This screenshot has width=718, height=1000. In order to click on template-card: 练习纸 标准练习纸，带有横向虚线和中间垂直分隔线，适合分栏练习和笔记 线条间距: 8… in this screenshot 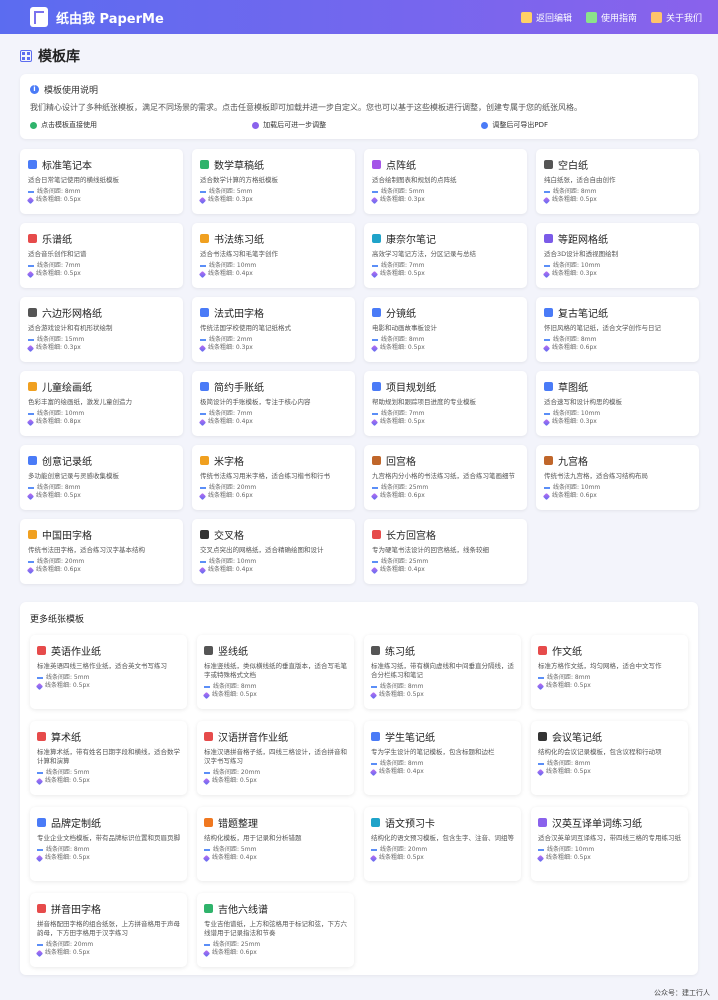, I will do `click(442, 672)`.